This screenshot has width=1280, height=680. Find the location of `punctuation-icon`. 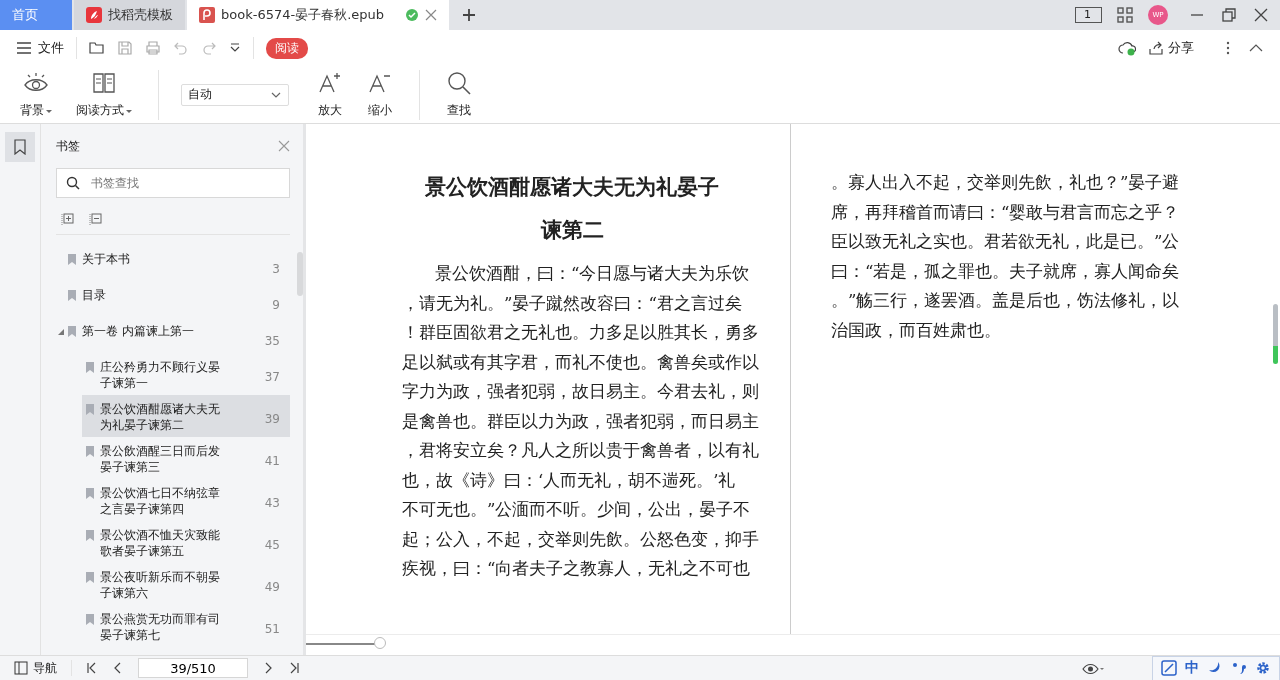

punctuation-icon is located at coordinates (1239, 668).